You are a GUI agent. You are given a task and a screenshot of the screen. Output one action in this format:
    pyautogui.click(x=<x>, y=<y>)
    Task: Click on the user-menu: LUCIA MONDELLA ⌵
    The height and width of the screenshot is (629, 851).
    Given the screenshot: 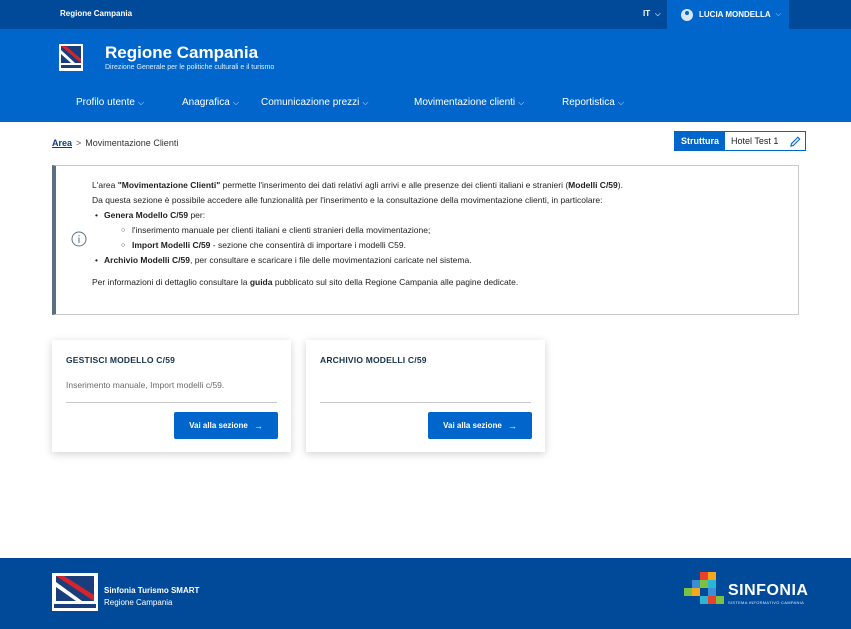 What is the action you would take?
    pyautogui.click(x=728, y=14)
    